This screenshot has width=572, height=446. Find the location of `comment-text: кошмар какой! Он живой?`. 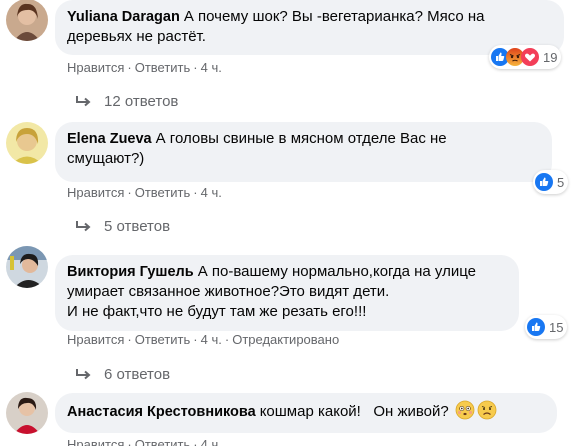

comment-text: кошмар какой! Он живой? is located at coordinates (354, 411).